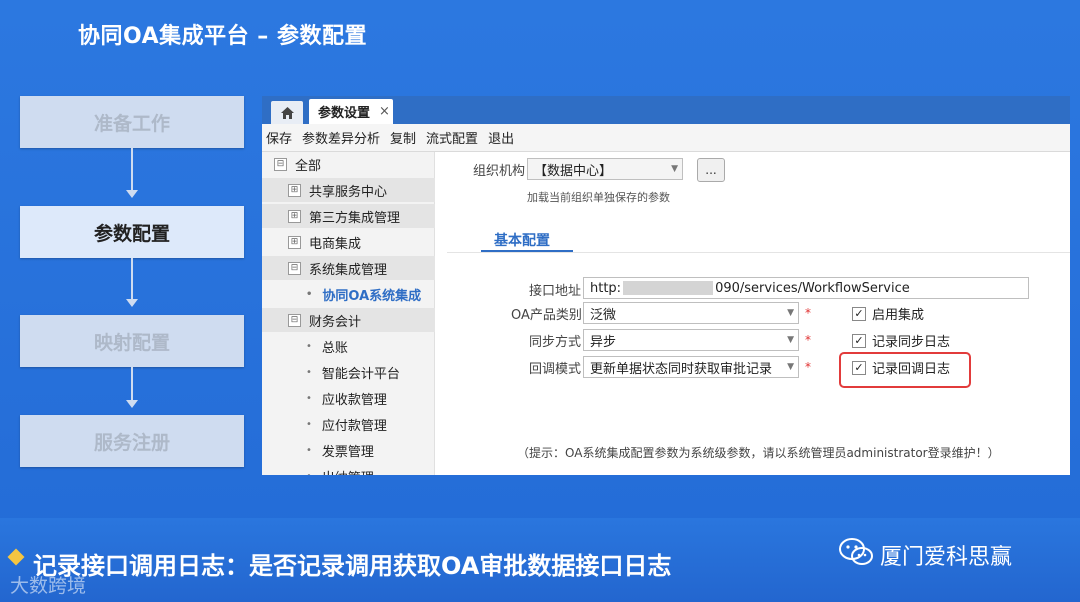 The width and height of the screenshot is (1080, 602). What do you see at coordinates (354, 426) in the screenshot?
I see `tree-item-label: 应付款管理` at bounding box center [354, 426].